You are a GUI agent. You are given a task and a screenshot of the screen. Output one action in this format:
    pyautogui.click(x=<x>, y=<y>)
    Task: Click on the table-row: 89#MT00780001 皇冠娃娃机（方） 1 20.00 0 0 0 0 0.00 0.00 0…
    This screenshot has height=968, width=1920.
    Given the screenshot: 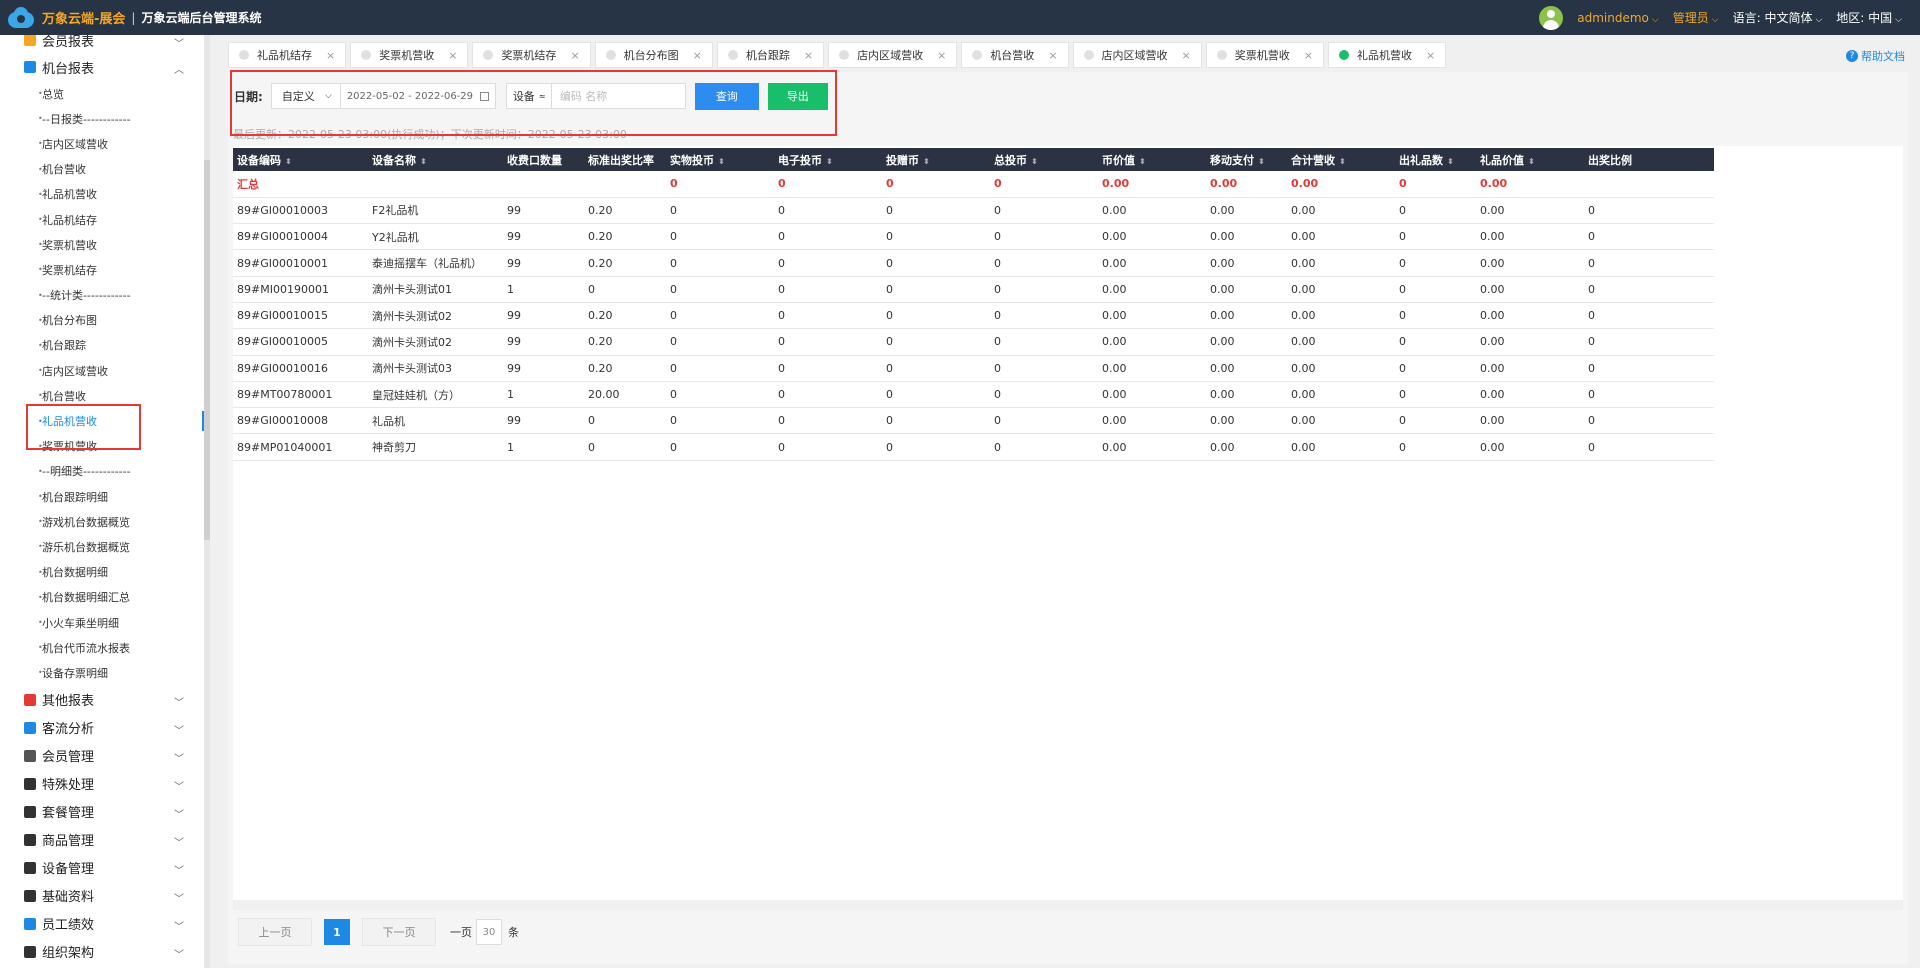 What is the action you would take?
    pyautogui.click(x=973, y=395)
    